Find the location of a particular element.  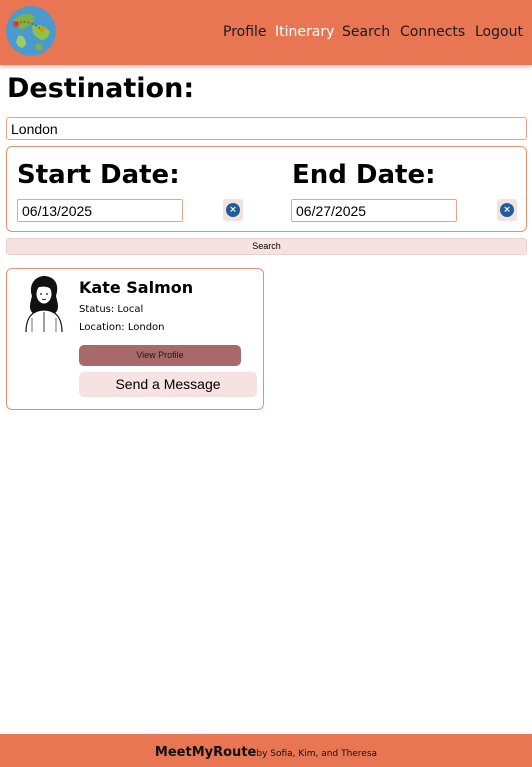

nav-connects: Connects is located at coordinates (432, 32).